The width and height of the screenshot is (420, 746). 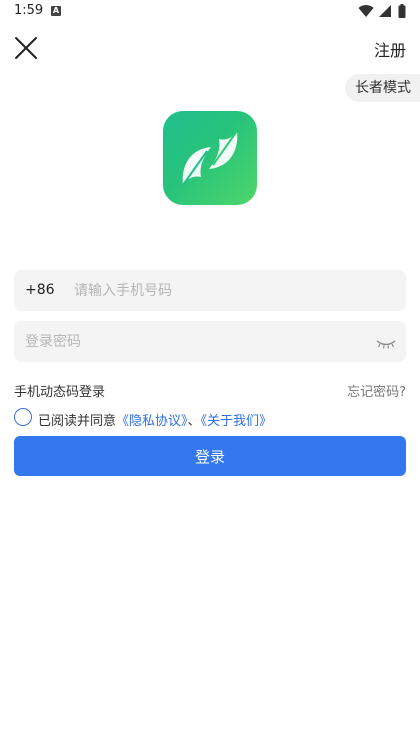 What do you see at coordinates (210, 456) in the screenshot?
I see `login-button: 登录` at bounding box center [210, 456].